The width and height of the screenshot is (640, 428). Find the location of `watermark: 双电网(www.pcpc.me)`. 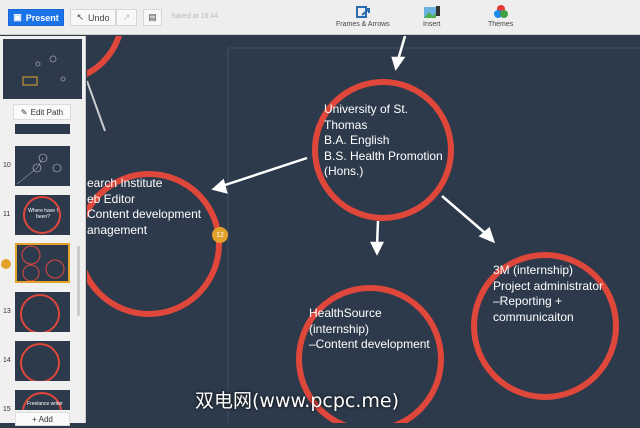

watermark: 双电网(www.pcpc.me) is located at coordinates (297, 401).